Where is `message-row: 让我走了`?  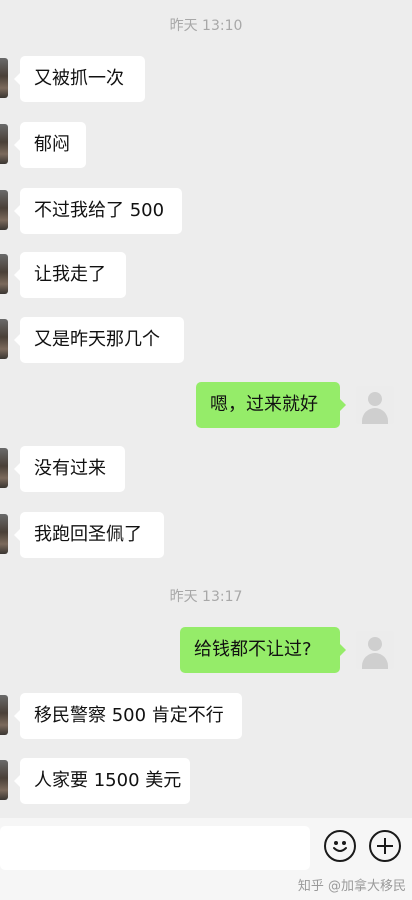 message-row: 让我走了 is located at coordinates (206, 275).